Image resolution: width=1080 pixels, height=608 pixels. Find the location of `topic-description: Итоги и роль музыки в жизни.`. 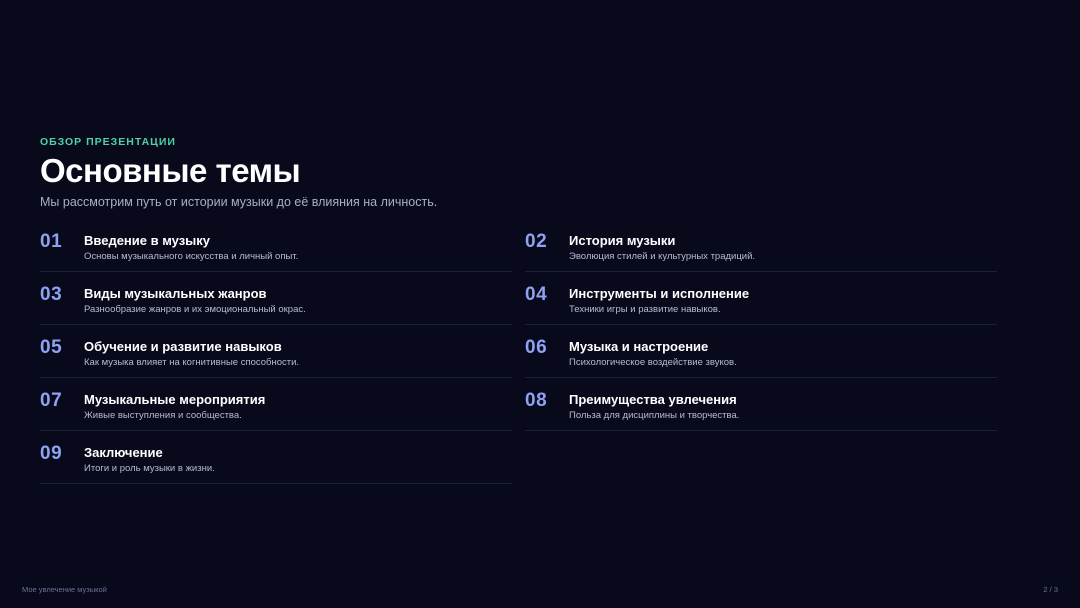

topic-description: Итоги и роль музыки в жизни. is located at coordinates (149, 468).